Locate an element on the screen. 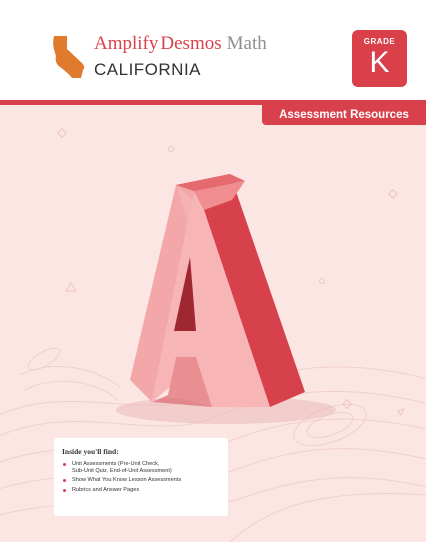 This screenshot has width=426, height=542. brand-word-math: Math is located at coordinates (246, 43).